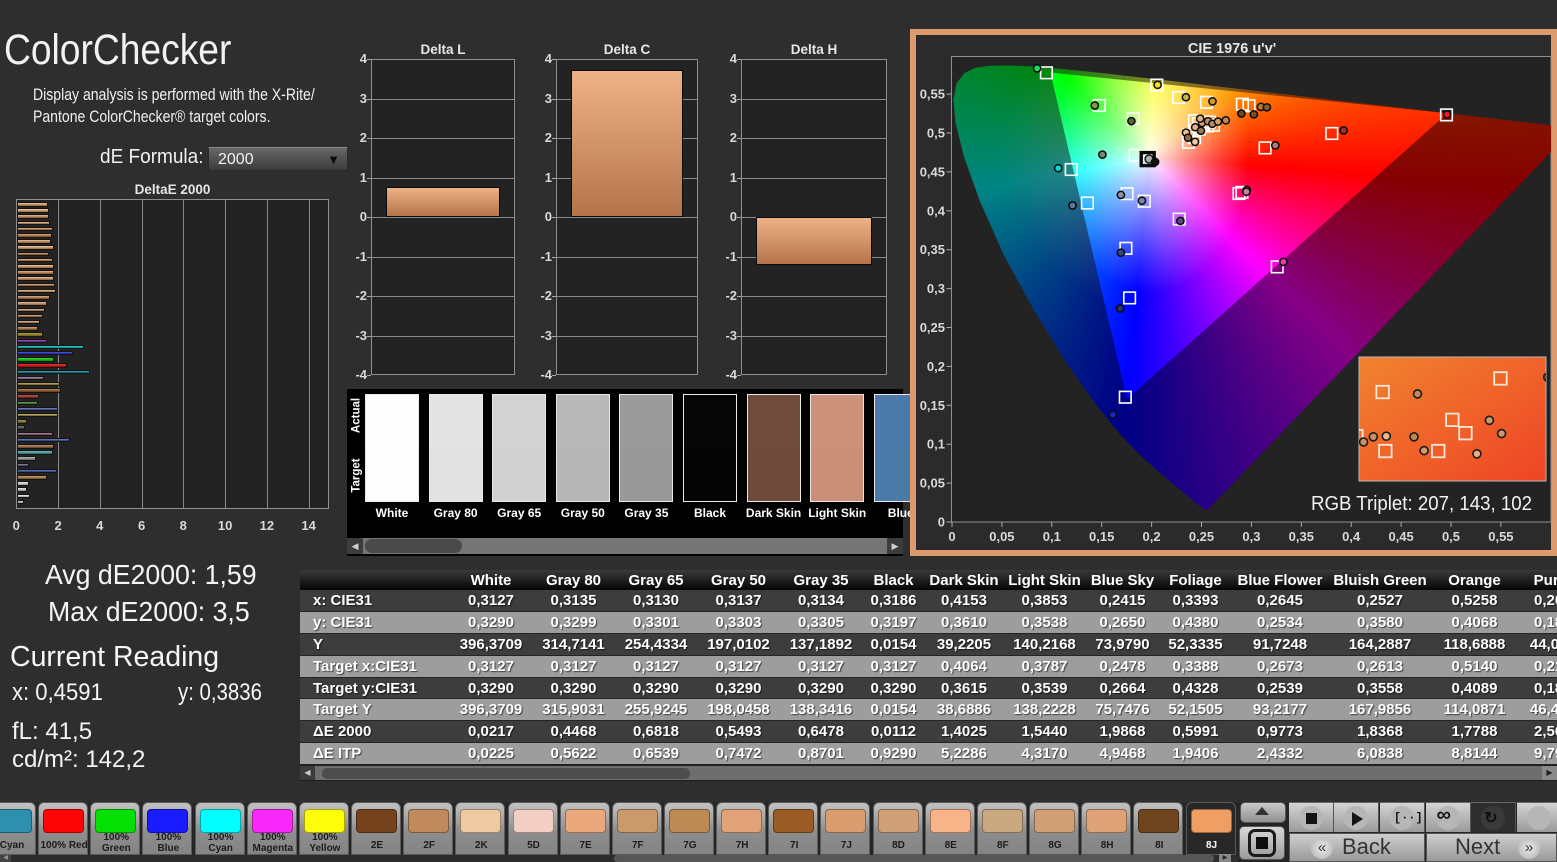  I want to click on svg-text: CIE 1976 u'v', so click(1232, 49).